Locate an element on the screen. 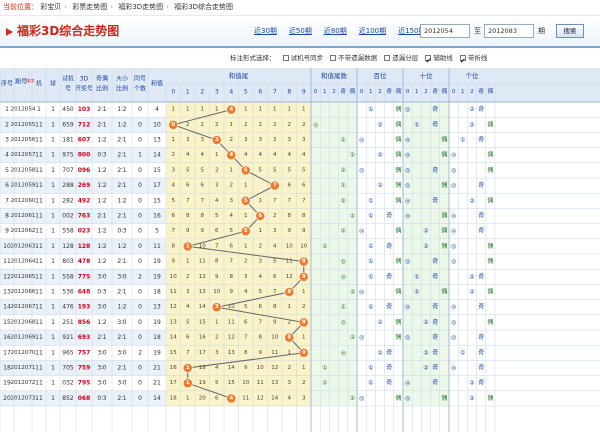 This screenshot has width=600, height=432. tens-mark: ① is located at coordinates (416, 292).